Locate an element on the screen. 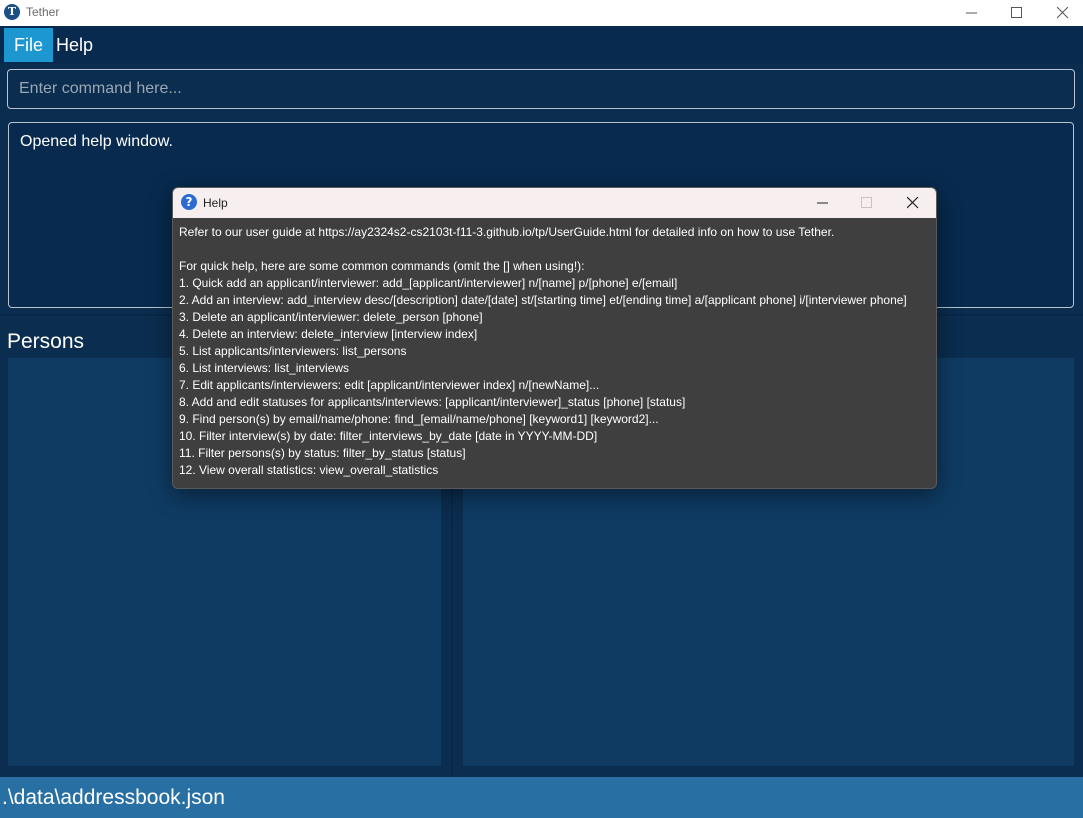 This screenshot has height=818, width=1083. save-location: .\data\addressbook.json is located at coordinates (113, 797).